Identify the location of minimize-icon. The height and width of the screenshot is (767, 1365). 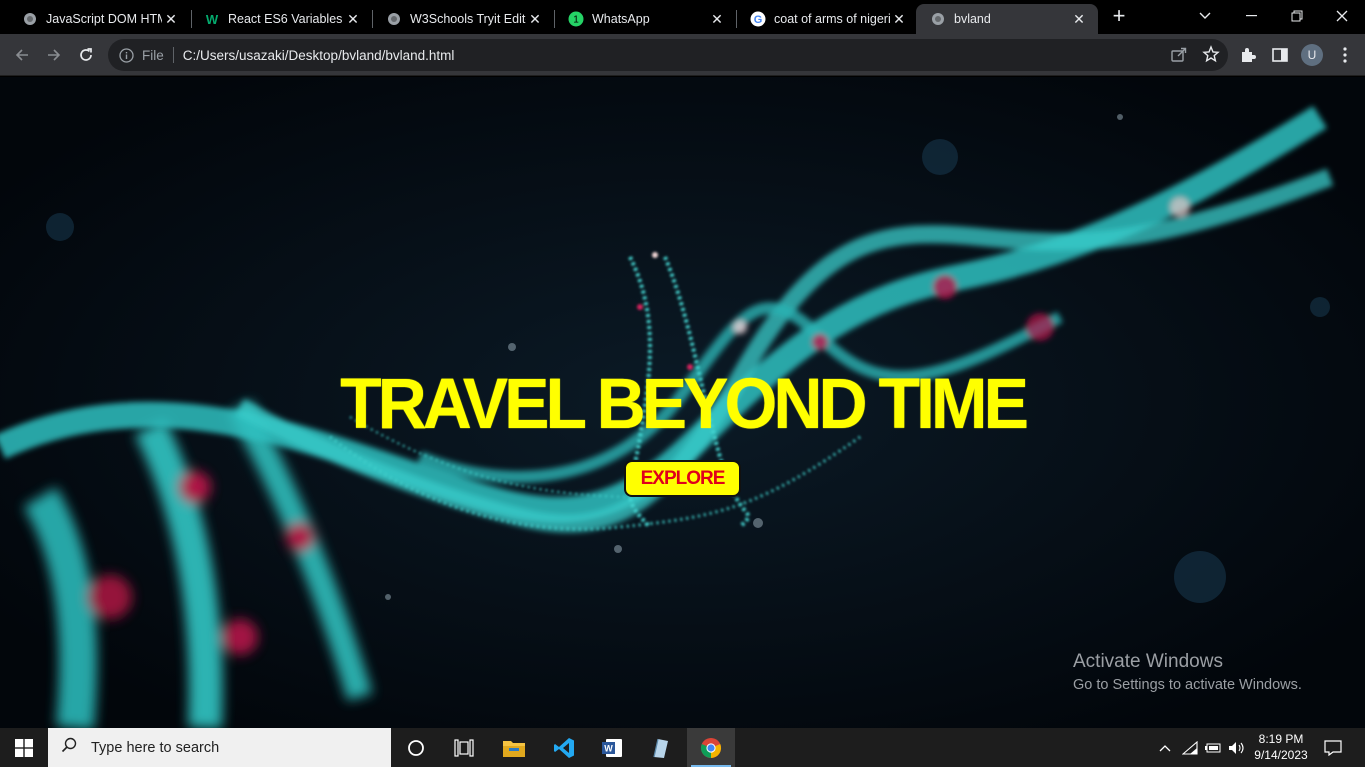
(1251, 16).